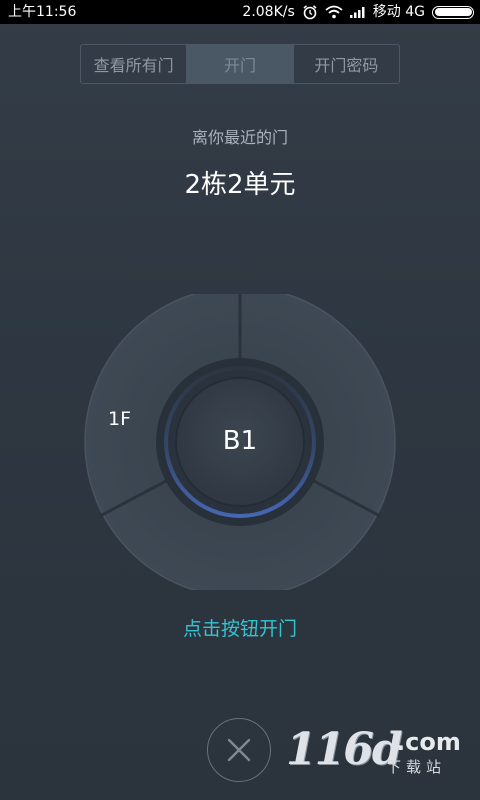  What do you see at coordinates (239, 137) in the screenshot?
I see `nearest-door-label: 离你最近的门` at bounding box center [239, 137].